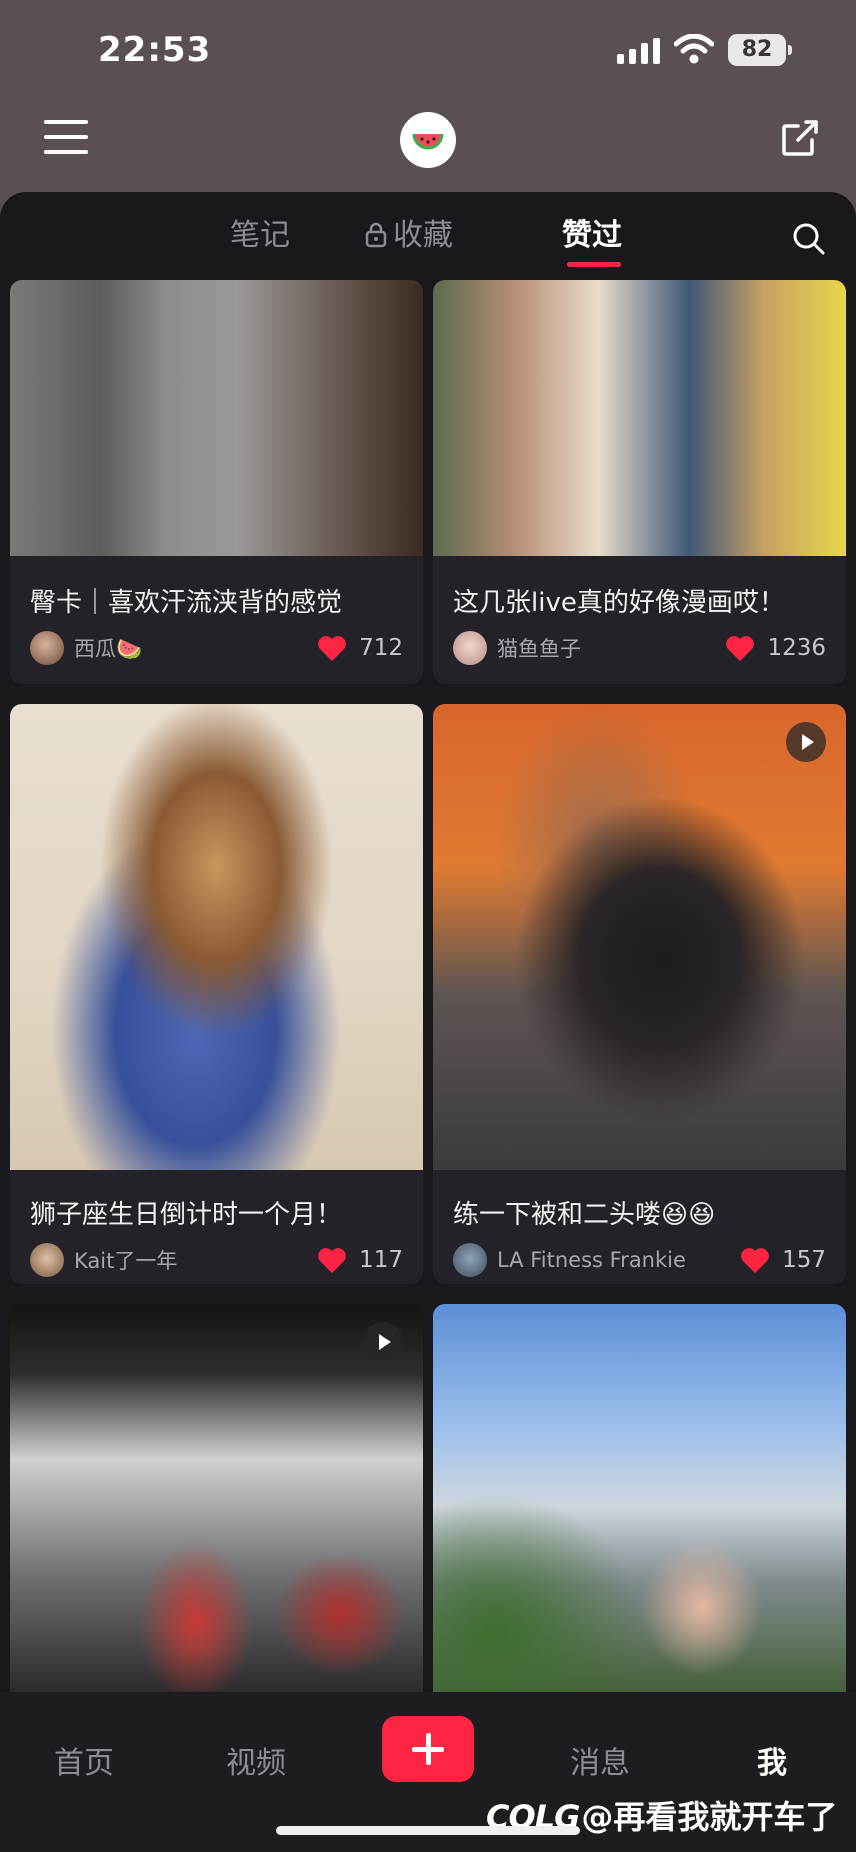 This screenshot has height=1852, width=856. Describe the element at coordinates (600, 1760) in the screenshot. I see `tab-messages: 消息` at that location.